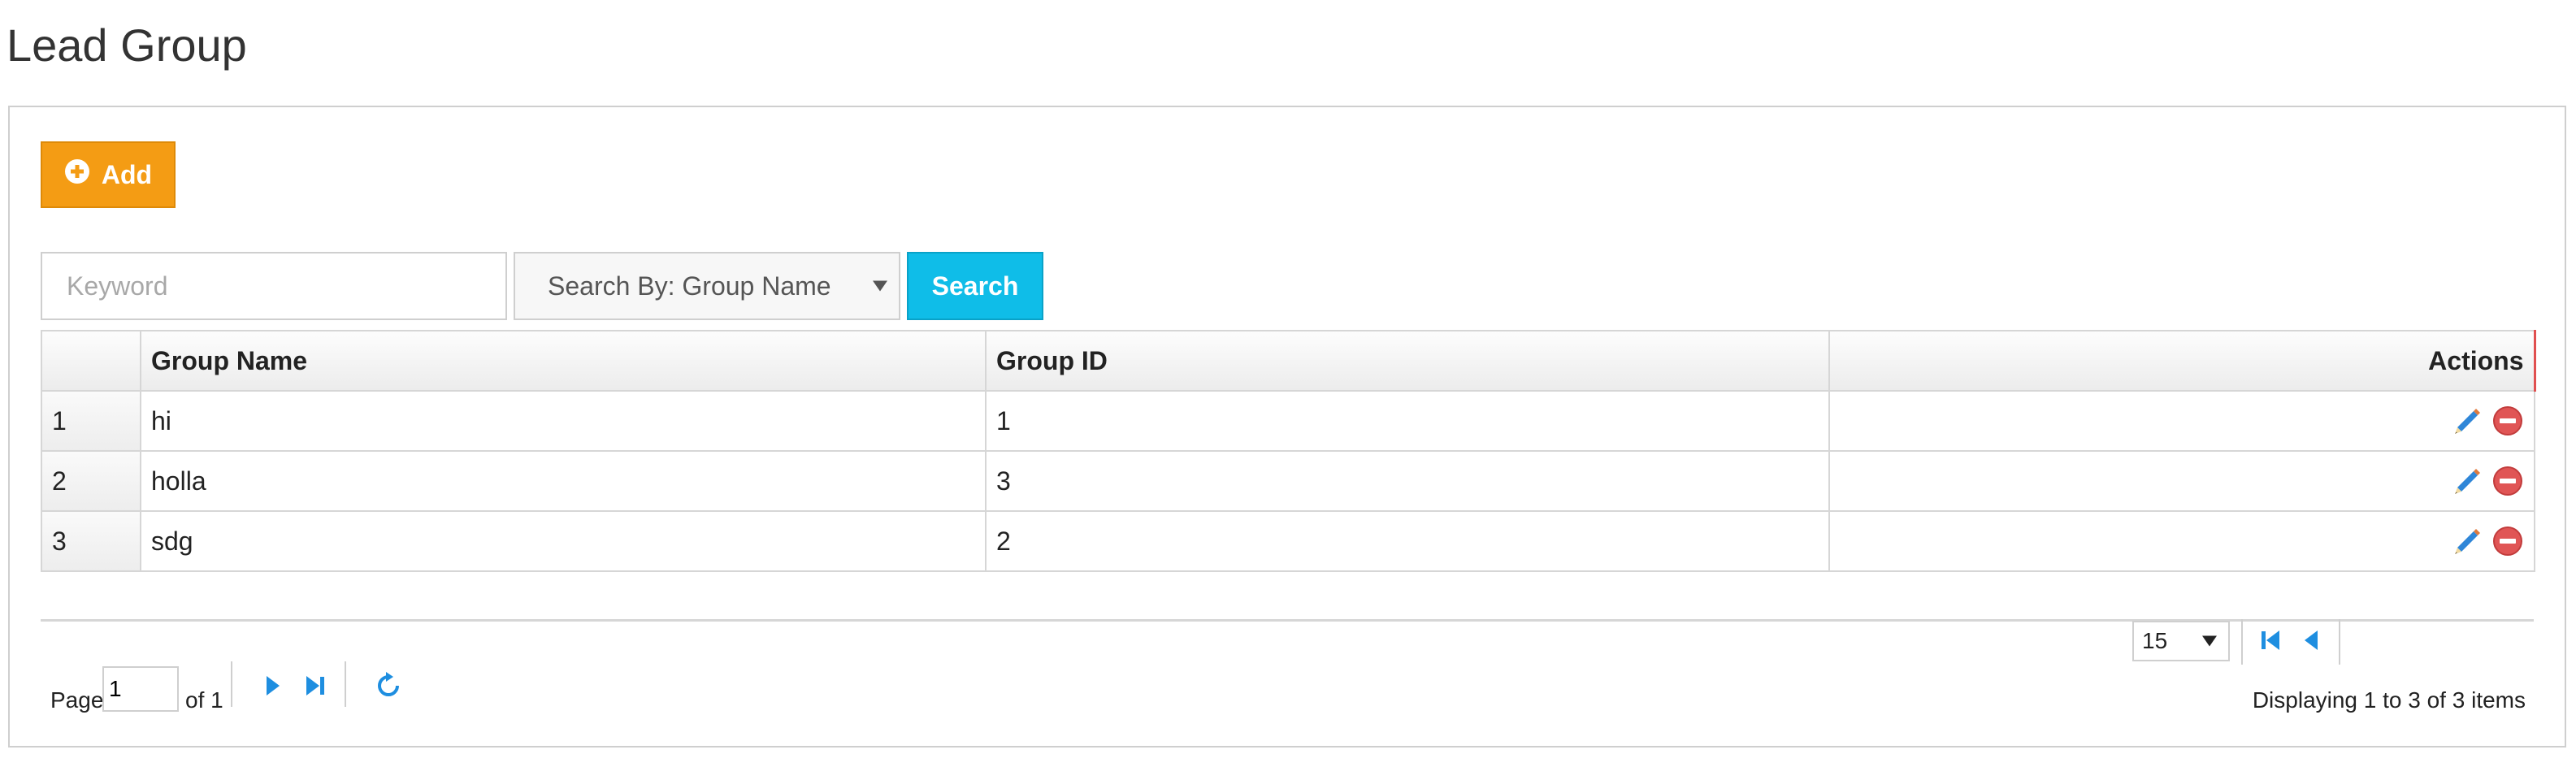 This screenshot has height=780, width=2576. Describe the element at coordinates (77, 700) in the screenshot. I see `page-label: Page` at that location.